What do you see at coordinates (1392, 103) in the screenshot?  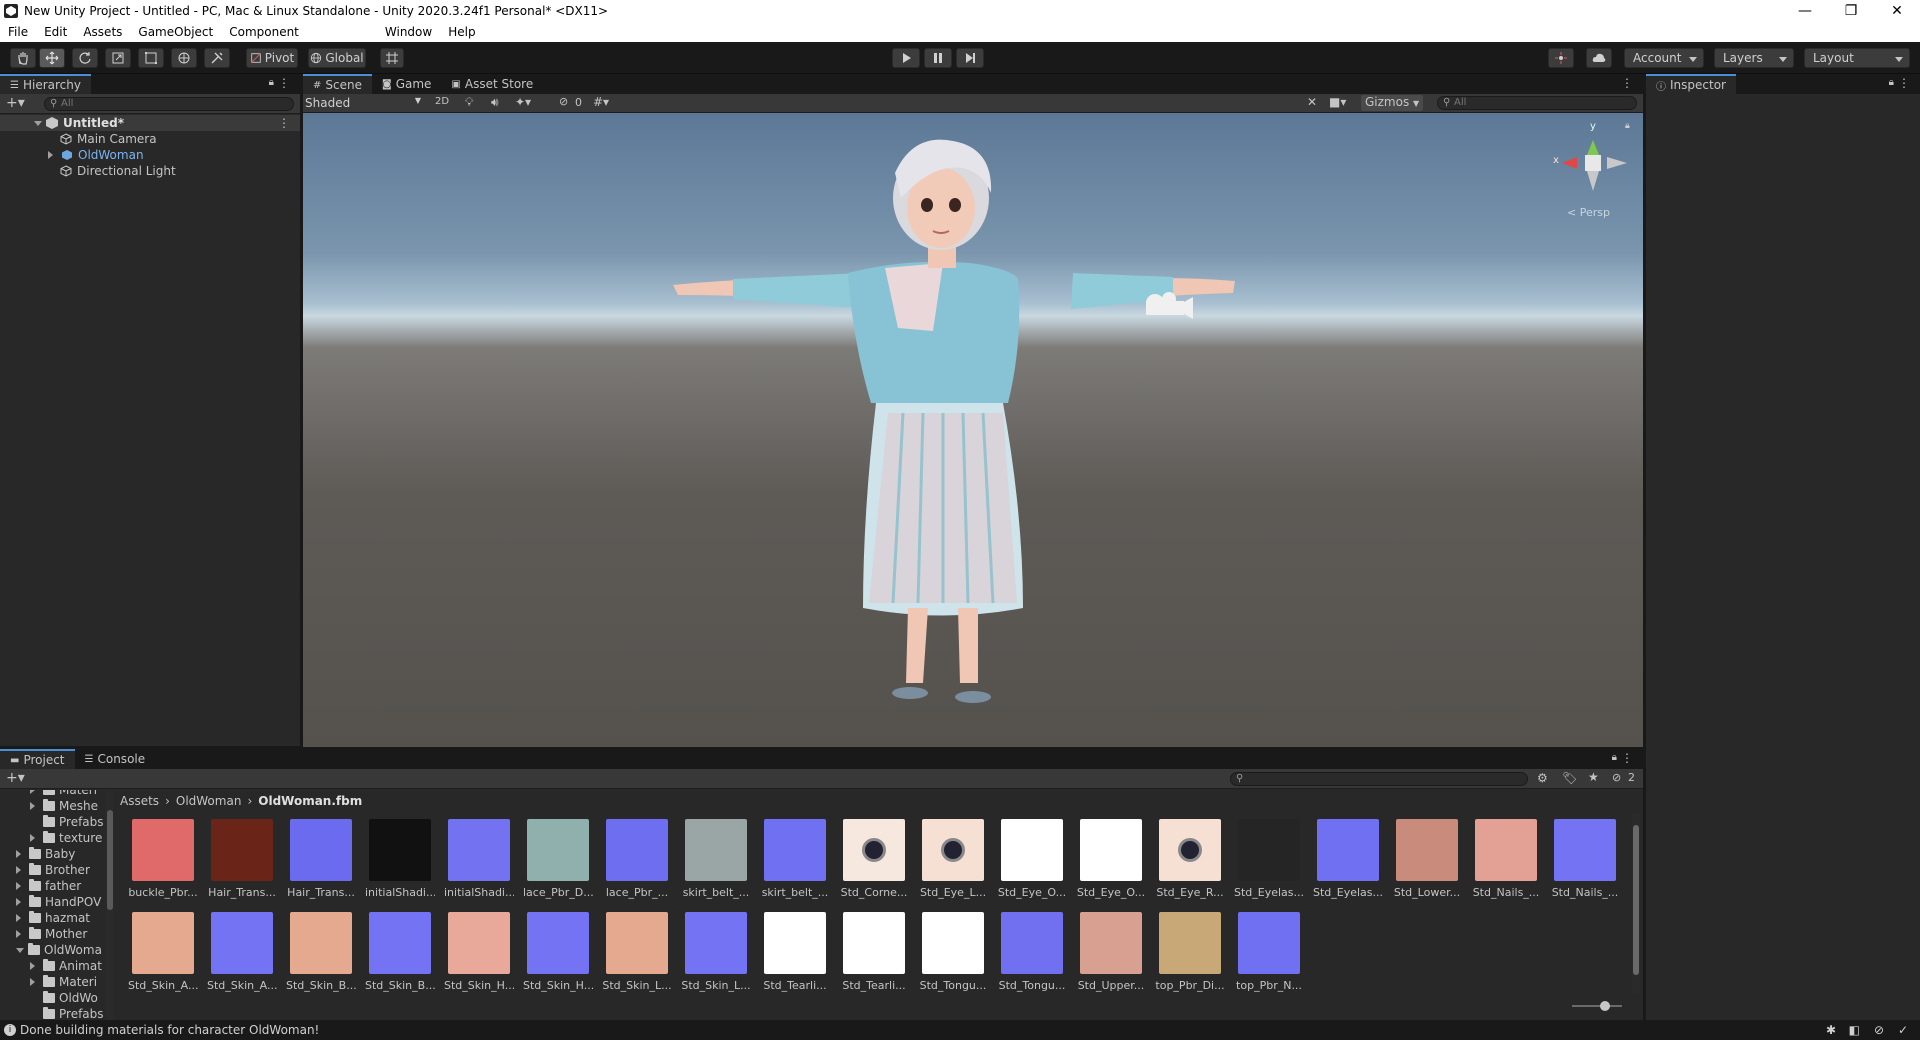 I see `gizmos-dropdown: Gizmos ▼` at bounding box center [1392, 103].